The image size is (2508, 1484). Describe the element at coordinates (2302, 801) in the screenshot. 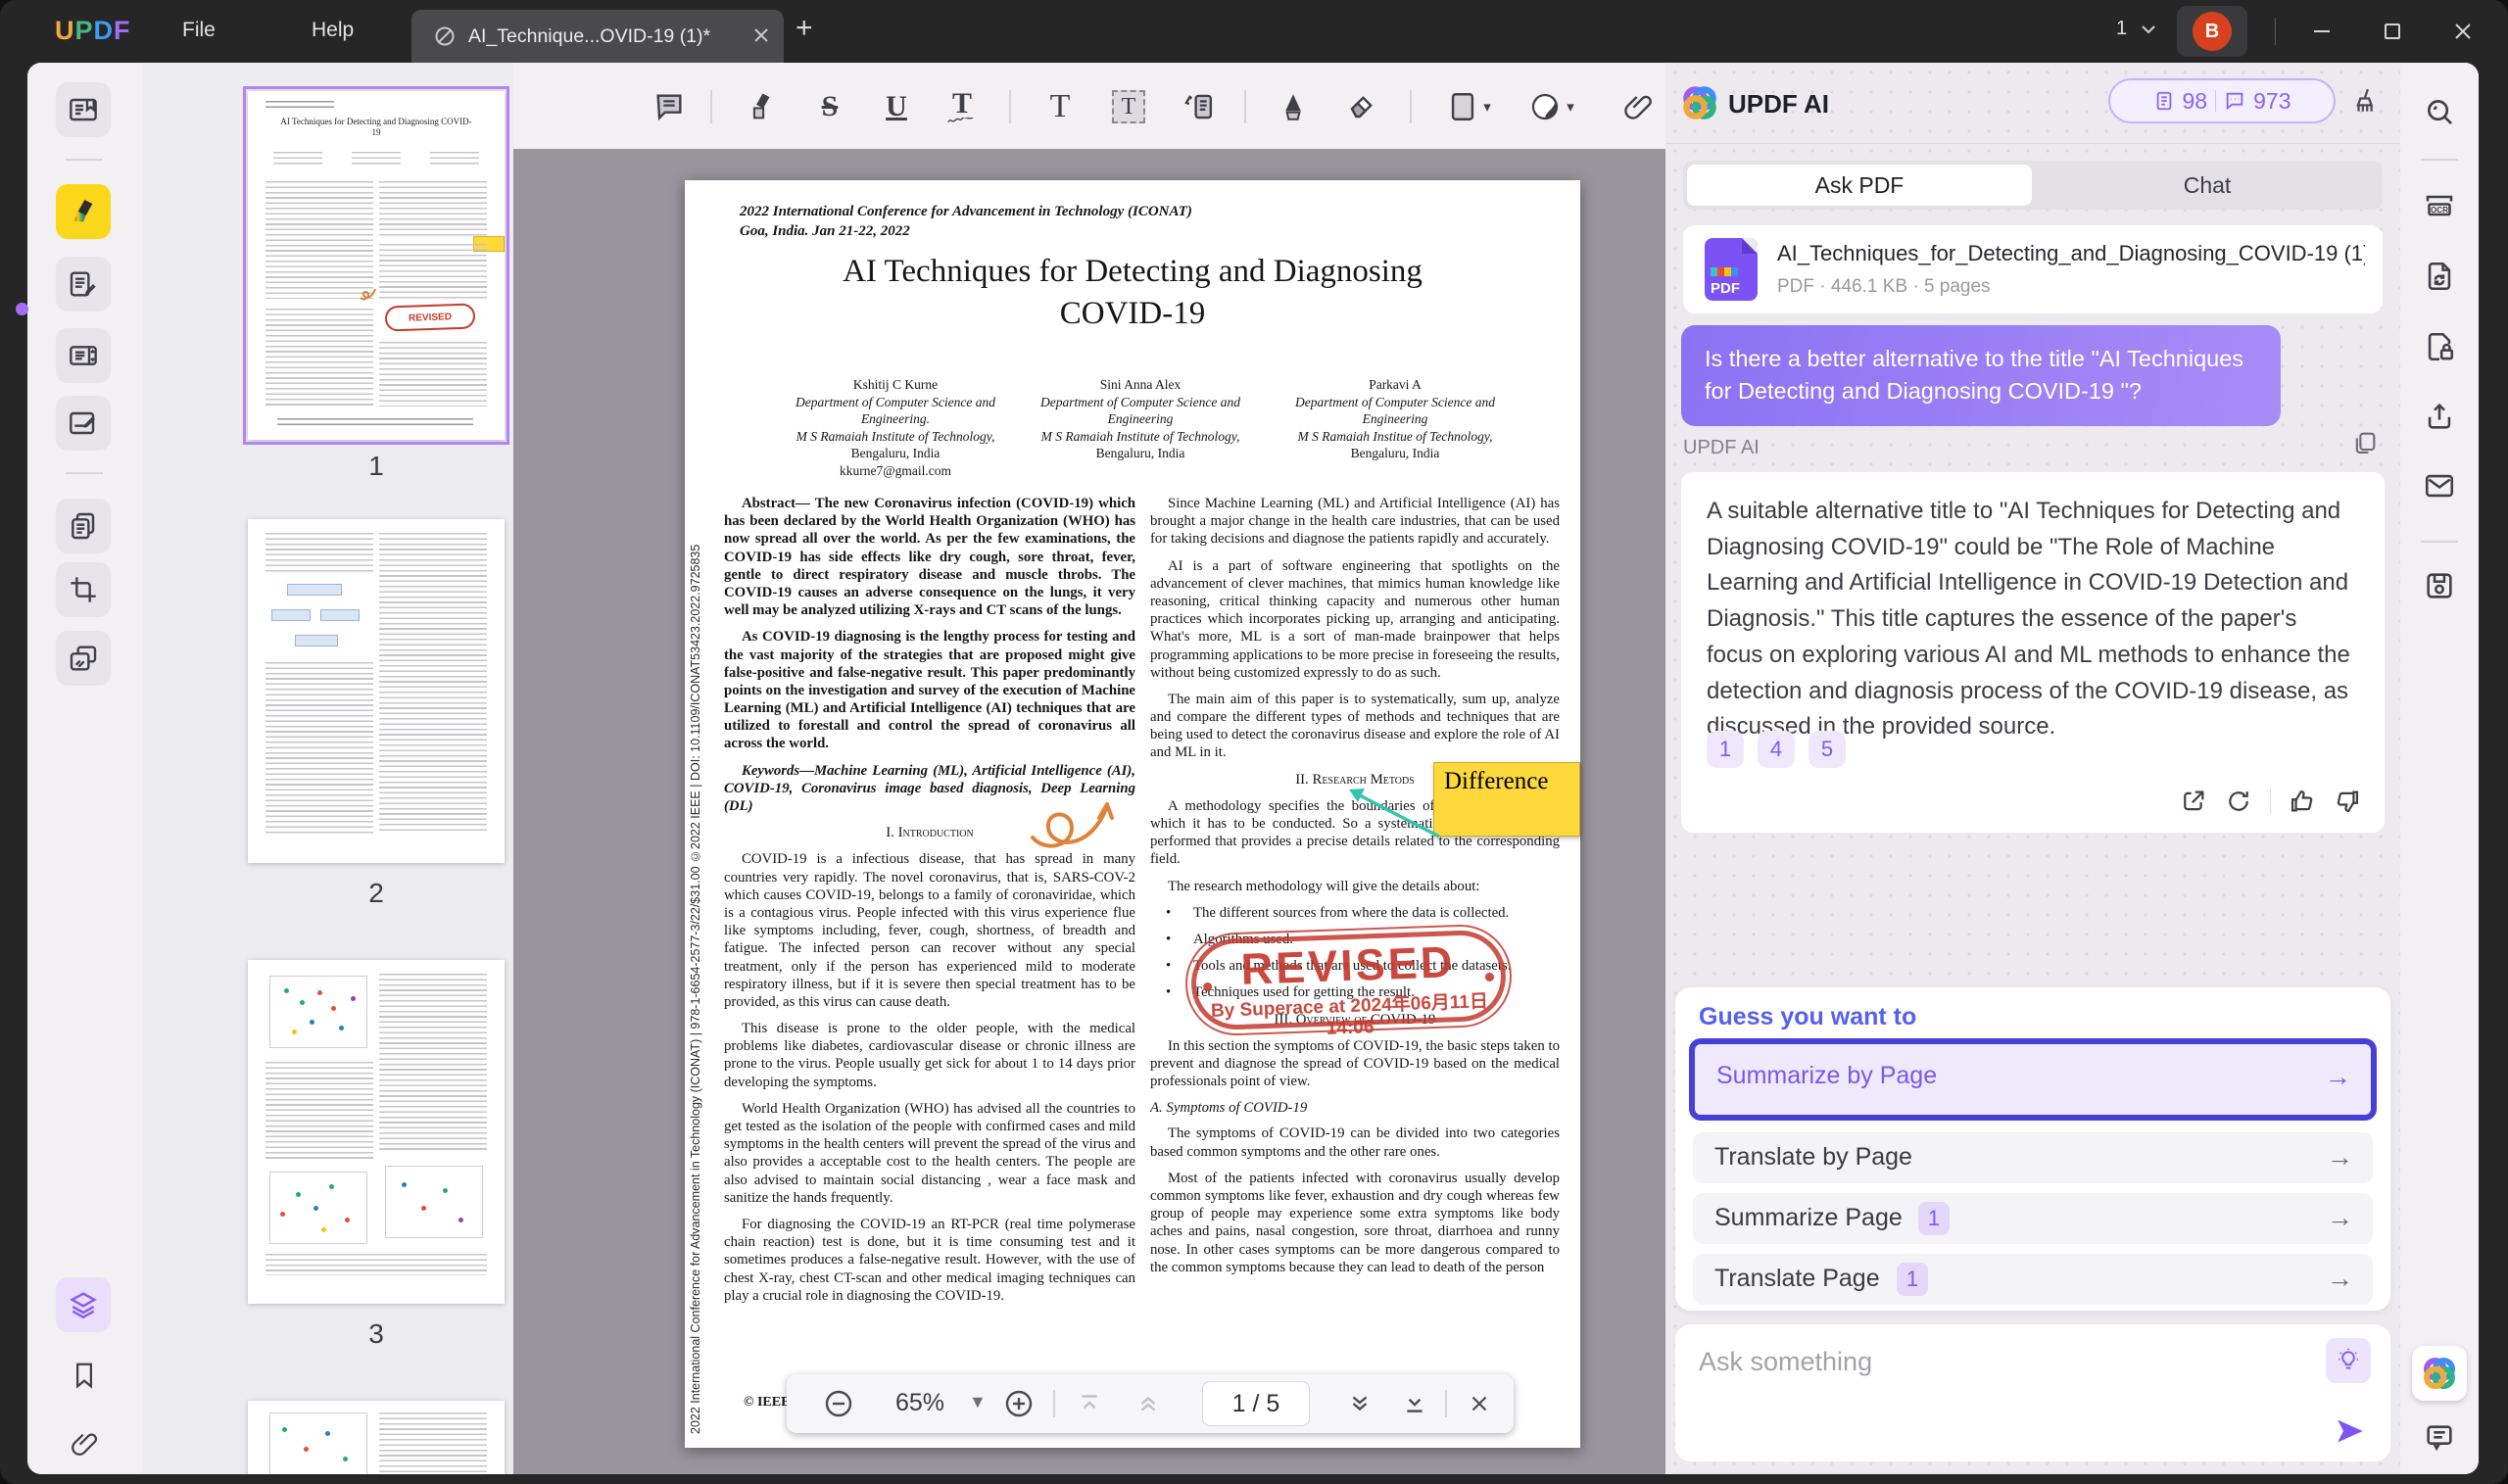

I see `thumbs-up-icon` at that location.